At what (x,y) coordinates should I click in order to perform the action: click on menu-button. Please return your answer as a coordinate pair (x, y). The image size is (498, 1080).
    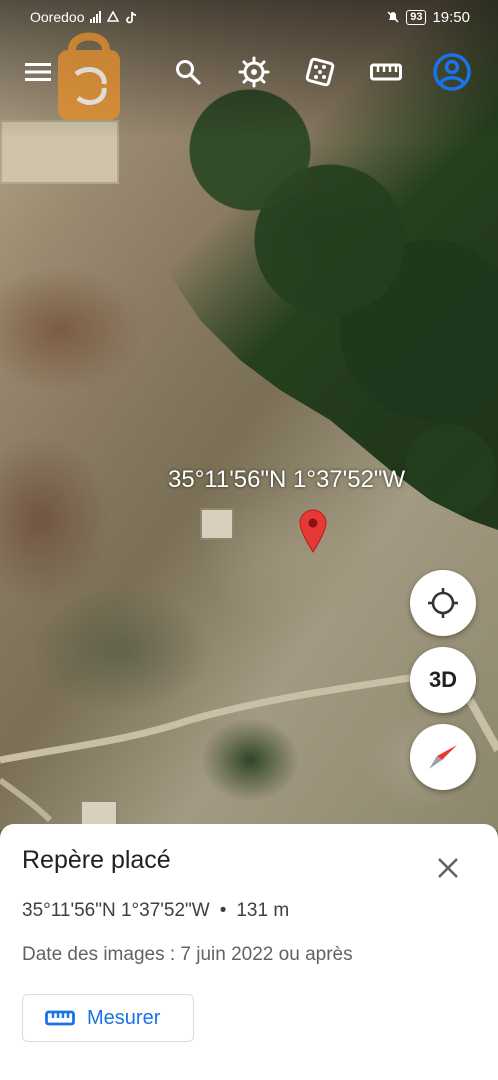
    Looking at the image, I should click on (38, 72).